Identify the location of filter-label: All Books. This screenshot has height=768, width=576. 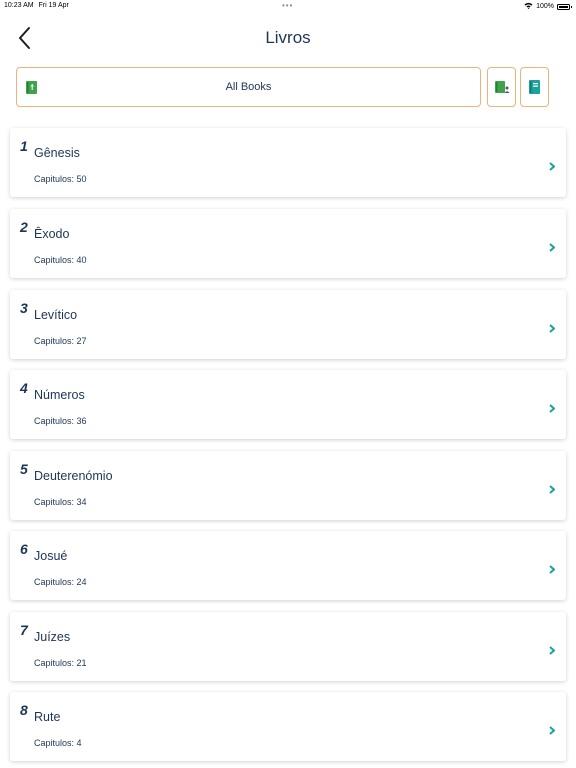
(248, 87).